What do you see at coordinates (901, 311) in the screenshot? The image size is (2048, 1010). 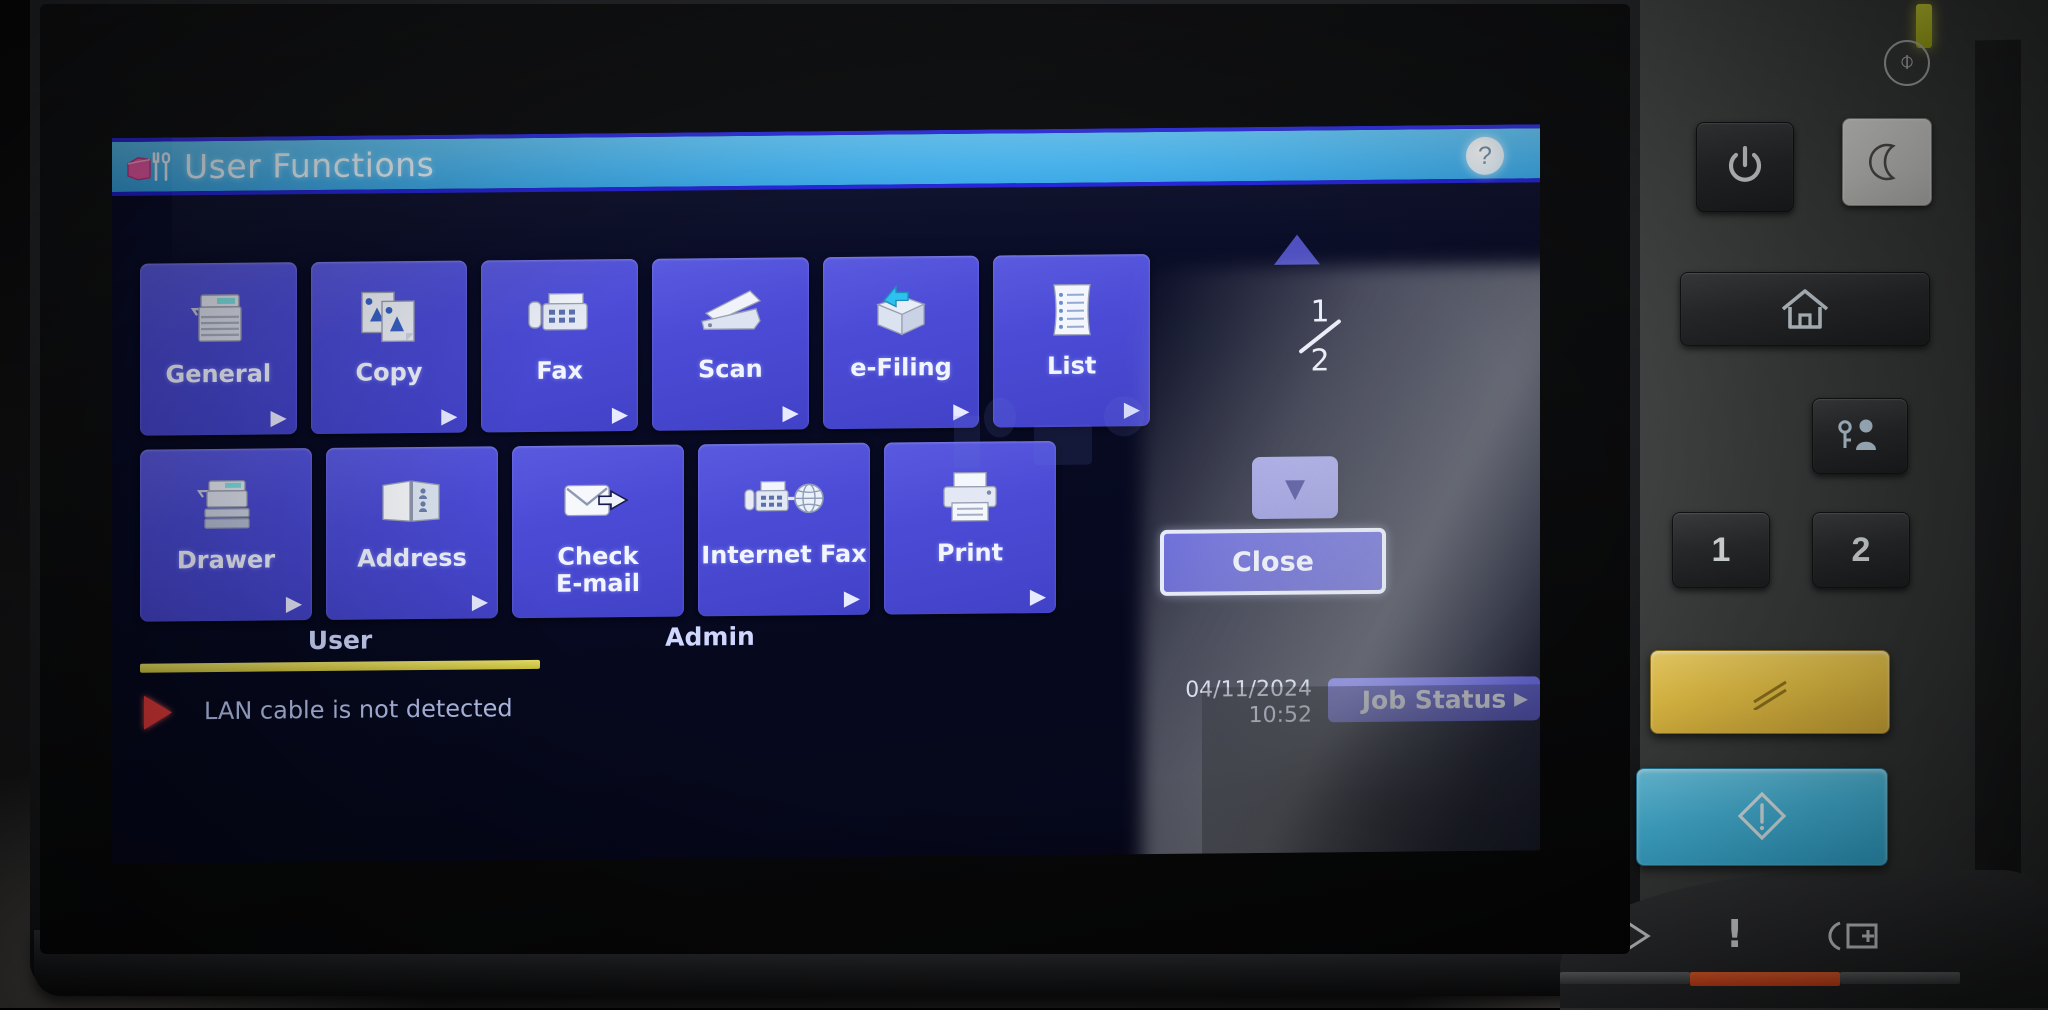 I see `open-box-arrow-icon` at bounding box center [901, 311].